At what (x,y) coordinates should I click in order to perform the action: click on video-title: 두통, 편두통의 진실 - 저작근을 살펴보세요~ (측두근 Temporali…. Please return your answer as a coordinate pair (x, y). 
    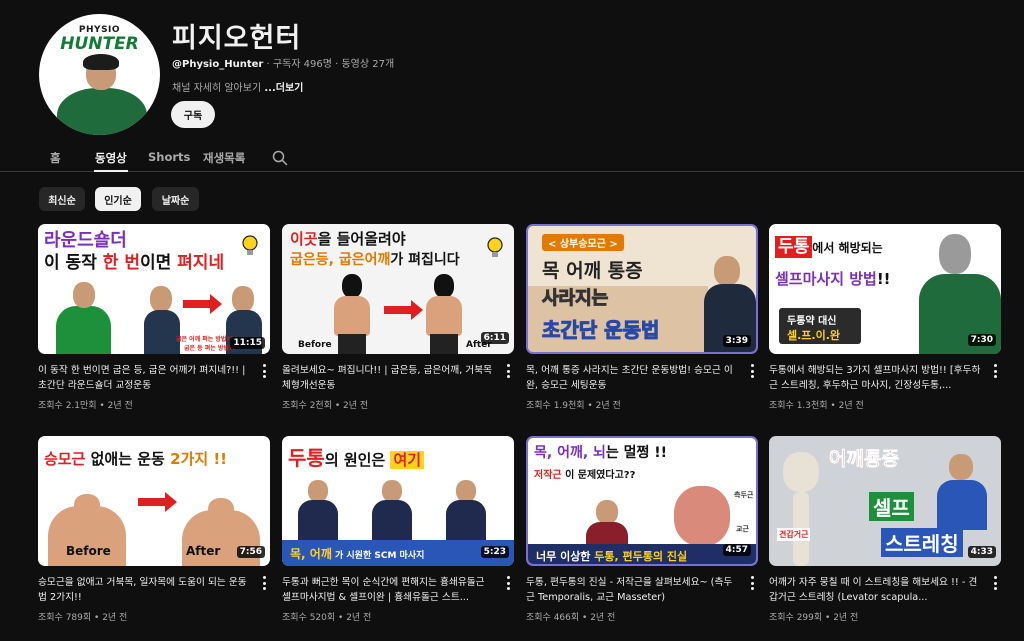
    Looking at the image, I should click on (632, 590).